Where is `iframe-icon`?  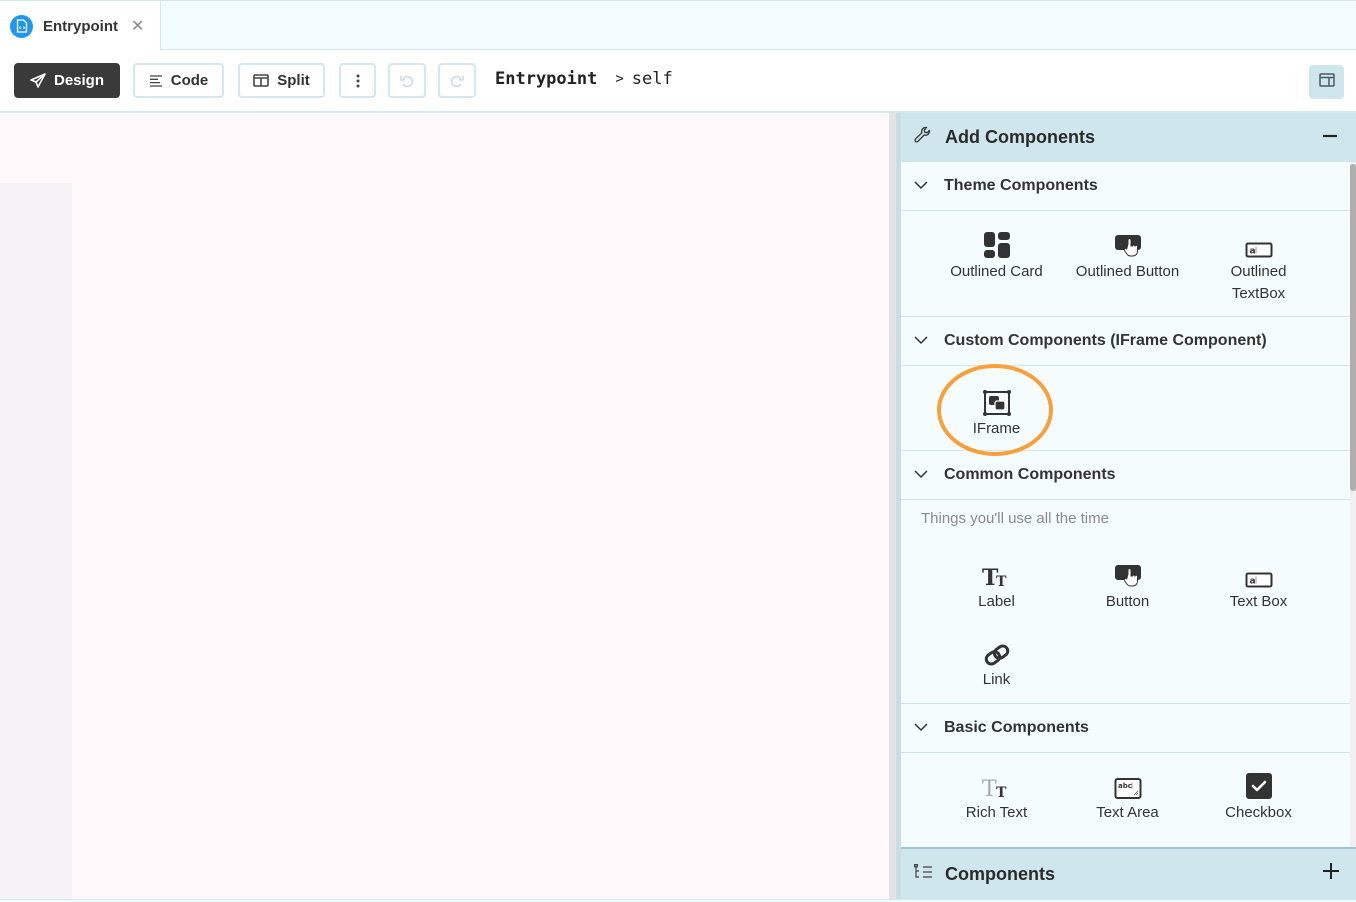
iframe-icon is located at coordinates (996, 400).